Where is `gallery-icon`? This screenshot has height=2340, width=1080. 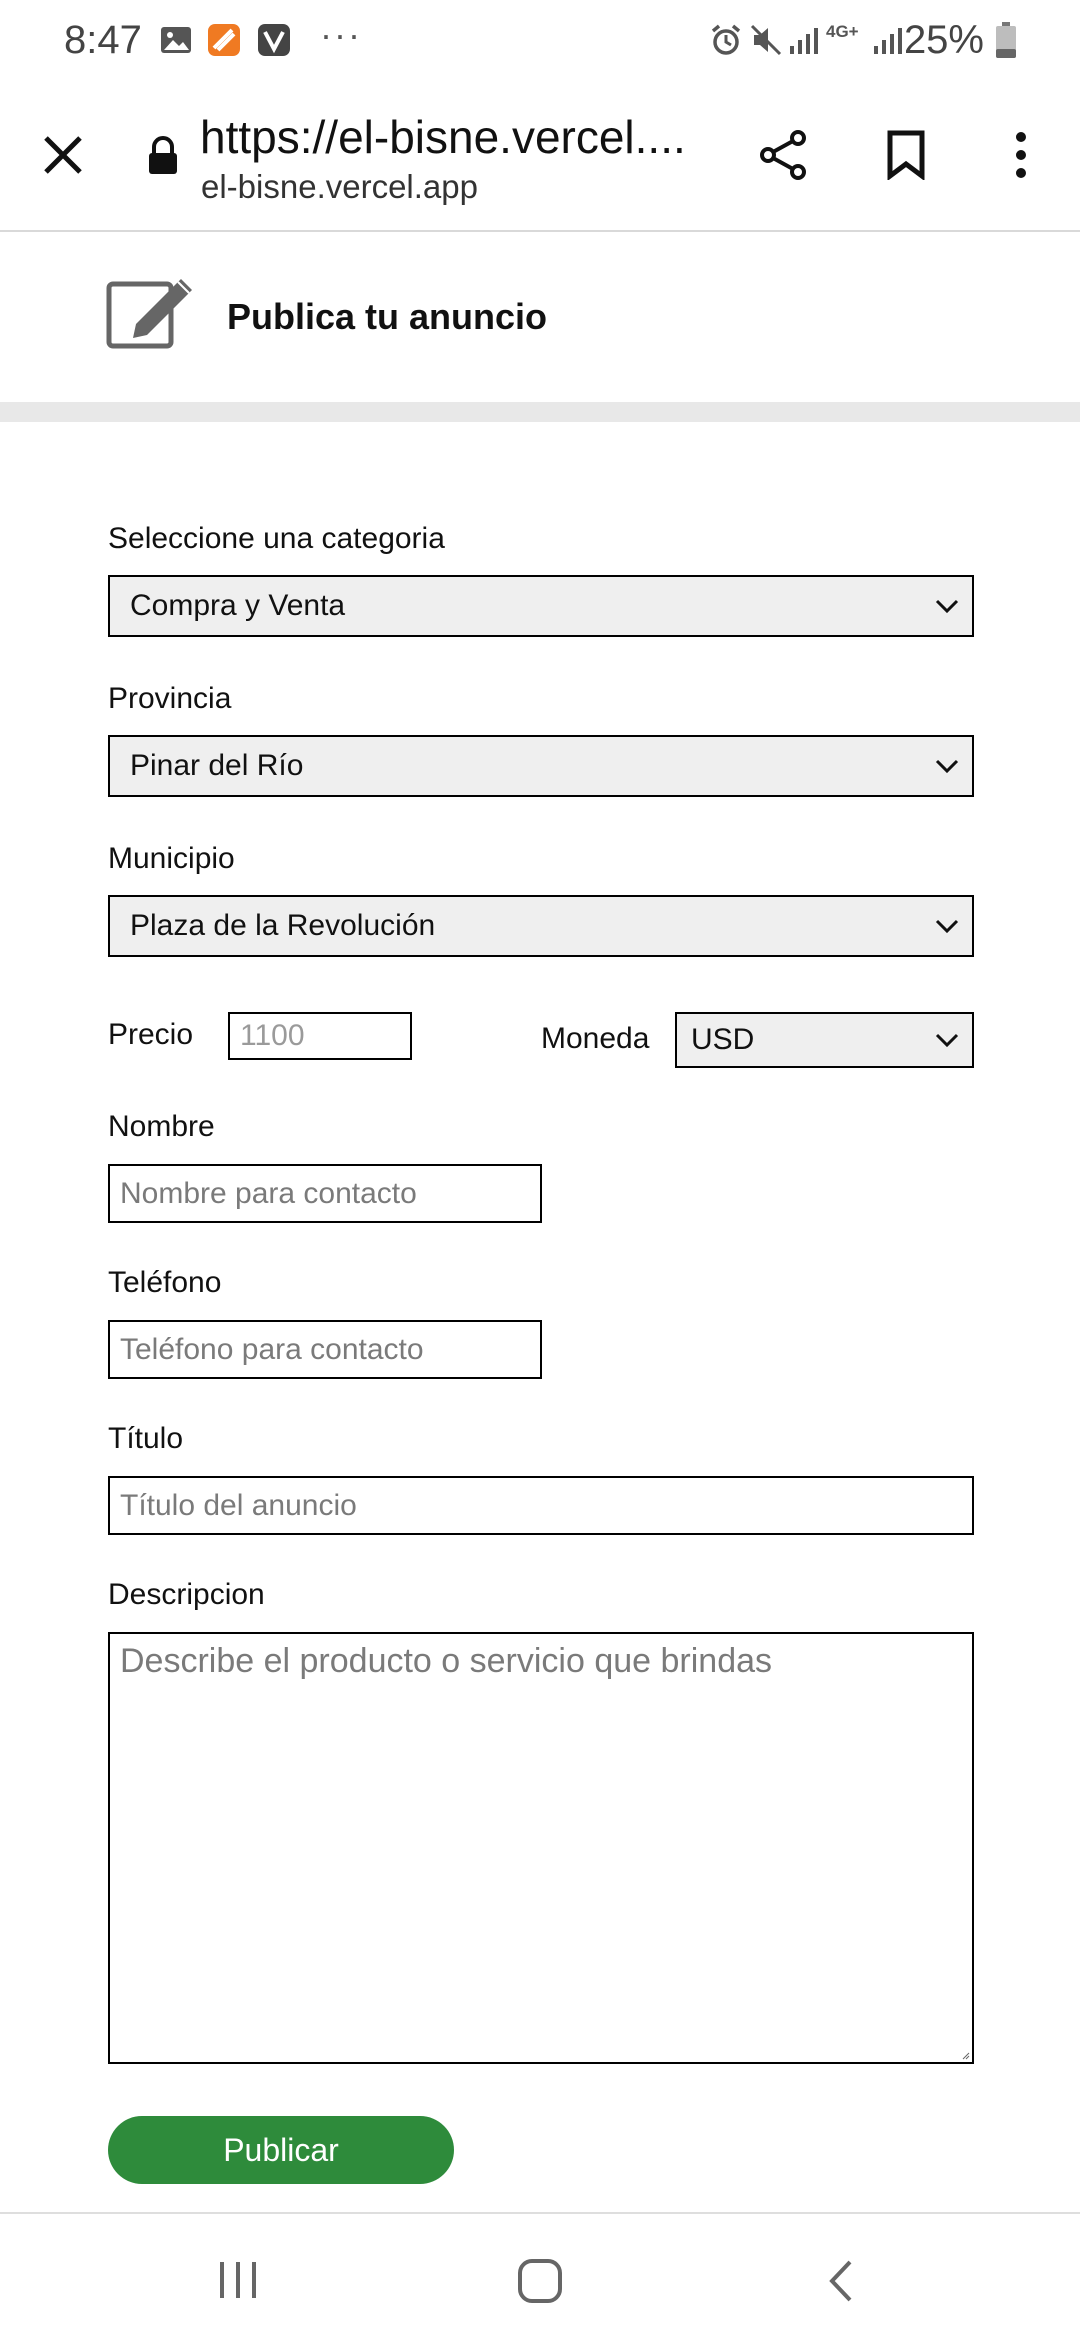 gallery-icon is located at coordinates (176, 40).